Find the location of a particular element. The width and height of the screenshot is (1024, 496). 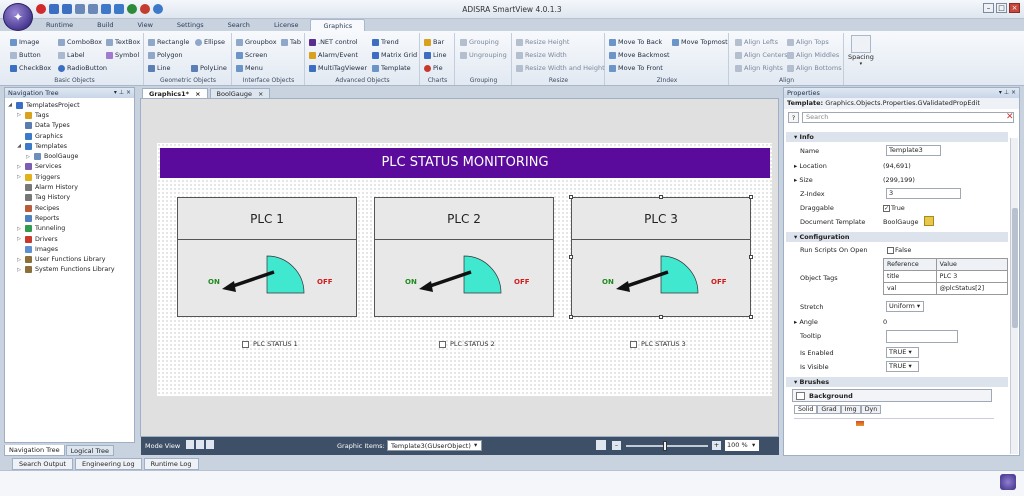

table-row: title PLC 3 is located at coordinates (946, 276).